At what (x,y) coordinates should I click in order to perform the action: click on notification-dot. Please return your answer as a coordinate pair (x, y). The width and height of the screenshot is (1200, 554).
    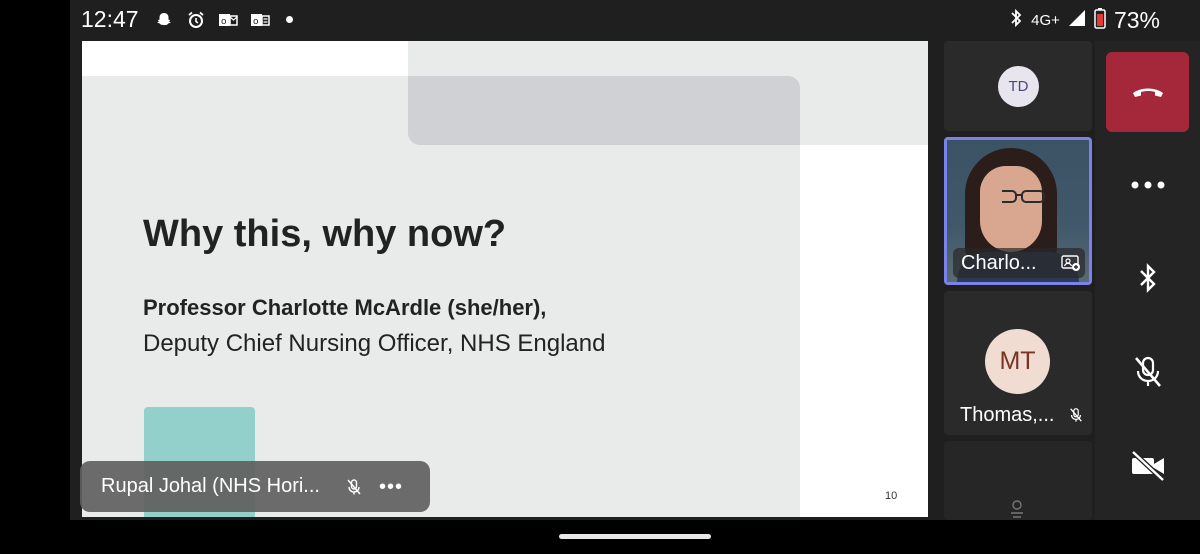
    Looking at the image, I should click on (289, 19).